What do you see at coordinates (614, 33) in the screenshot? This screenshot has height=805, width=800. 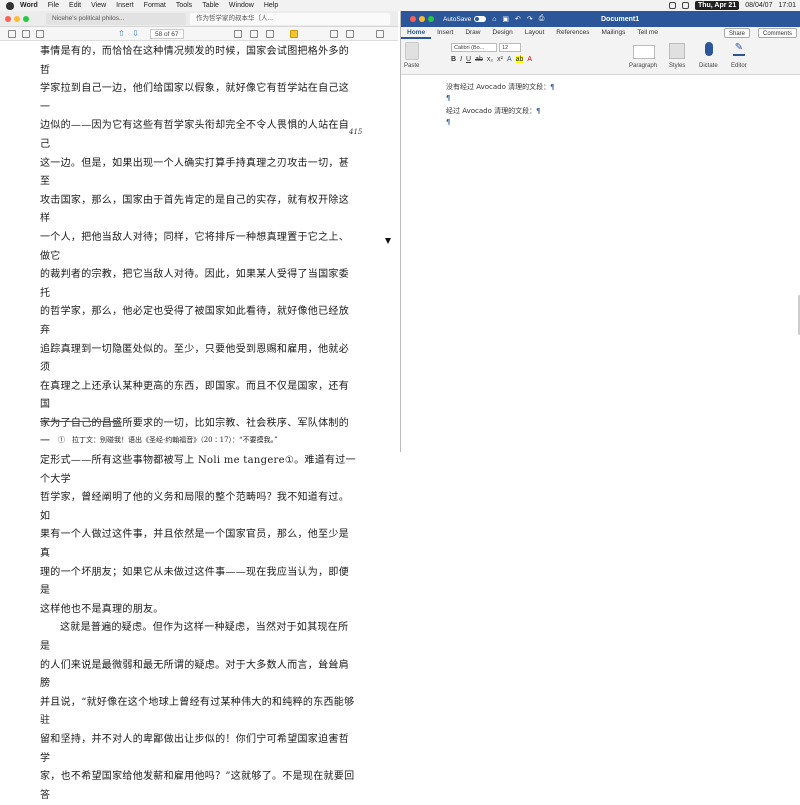 I see `tab-mailings: Mailings` at bounding box center [614, 33].